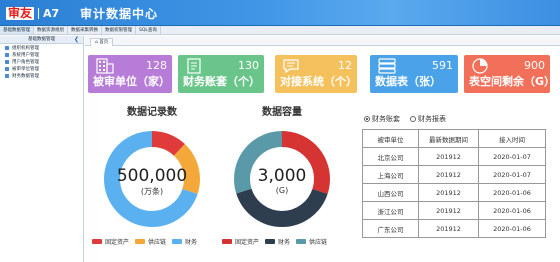 Image resolution: width=560 pixels, height=262 pixels. Describe the element at coordinates (390, 210) in the screenshot. I see `table-cell: 浙江公司` at that location.